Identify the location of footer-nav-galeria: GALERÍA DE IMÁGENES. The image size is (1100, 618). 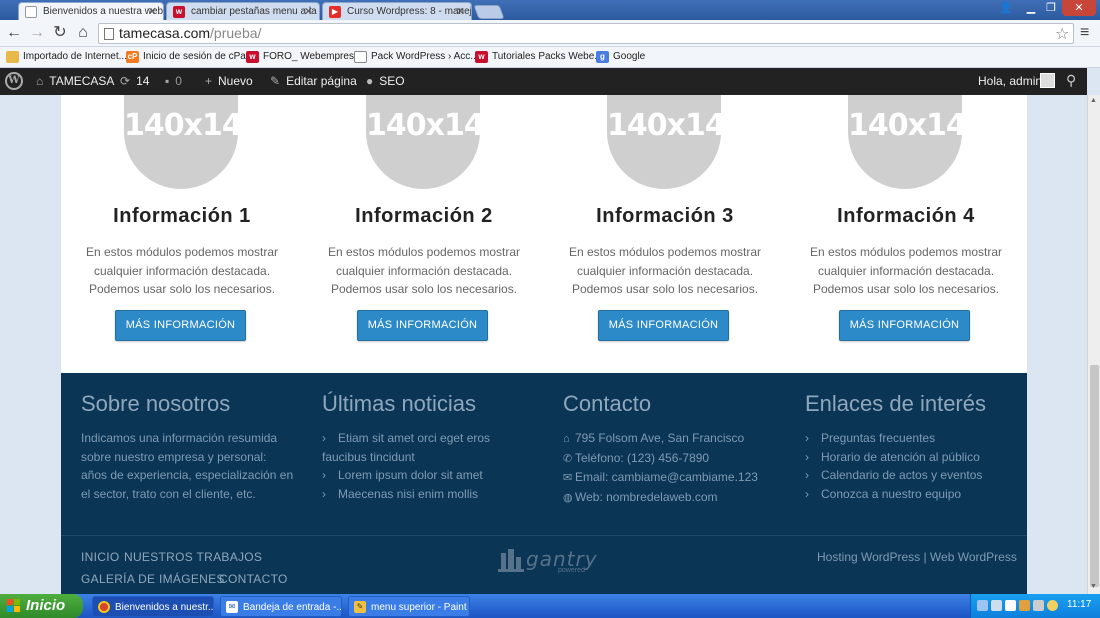
(153, 579).